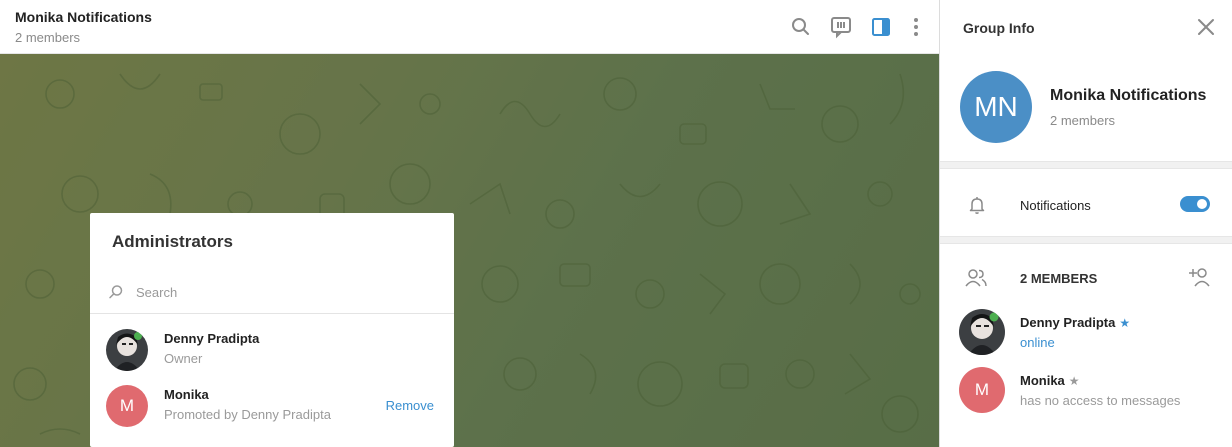 This screenshot has width=1232, height=447. I want to click on member-name-text: Denny Pradipta, so click(1068, 322).